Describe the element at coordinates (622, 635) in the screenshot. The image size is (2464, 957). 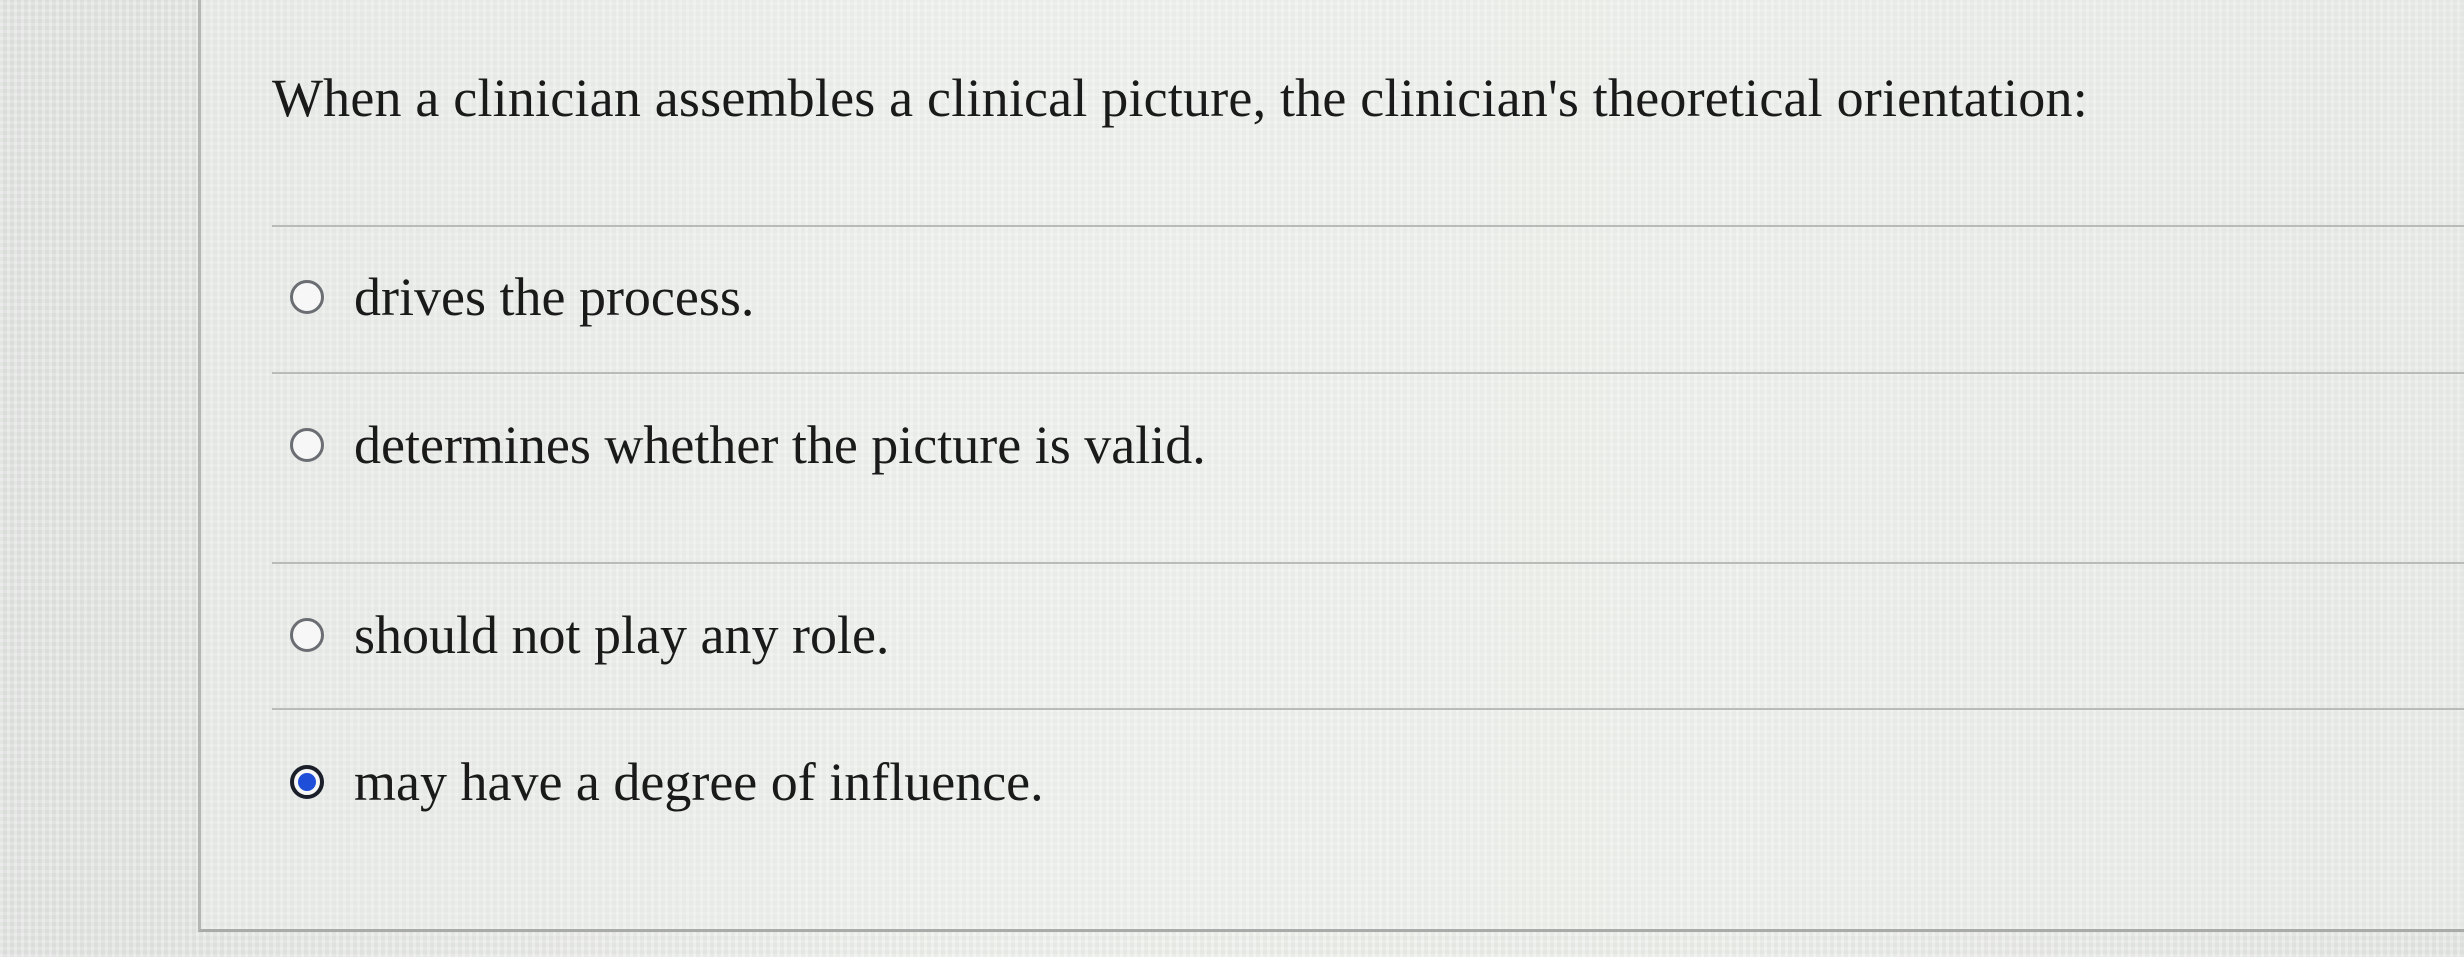
I see `answer-option-label: should not play any role.` at that location.